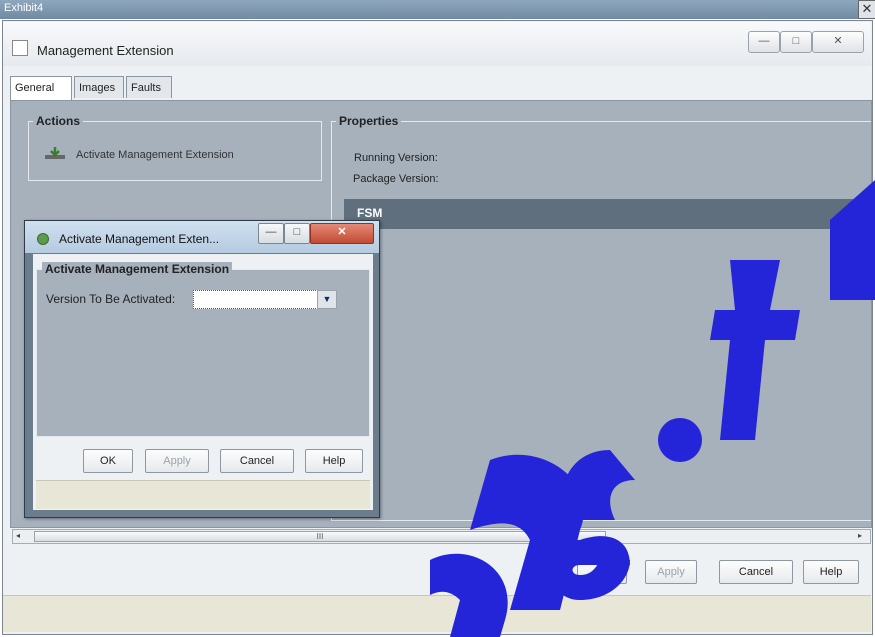 The height and width of the screenshot is (637, 875). What do you see at coordinates (327, 299) in the screenshot?
I see `chevron-down-icon: ▼` at bounding box center [327, 299].